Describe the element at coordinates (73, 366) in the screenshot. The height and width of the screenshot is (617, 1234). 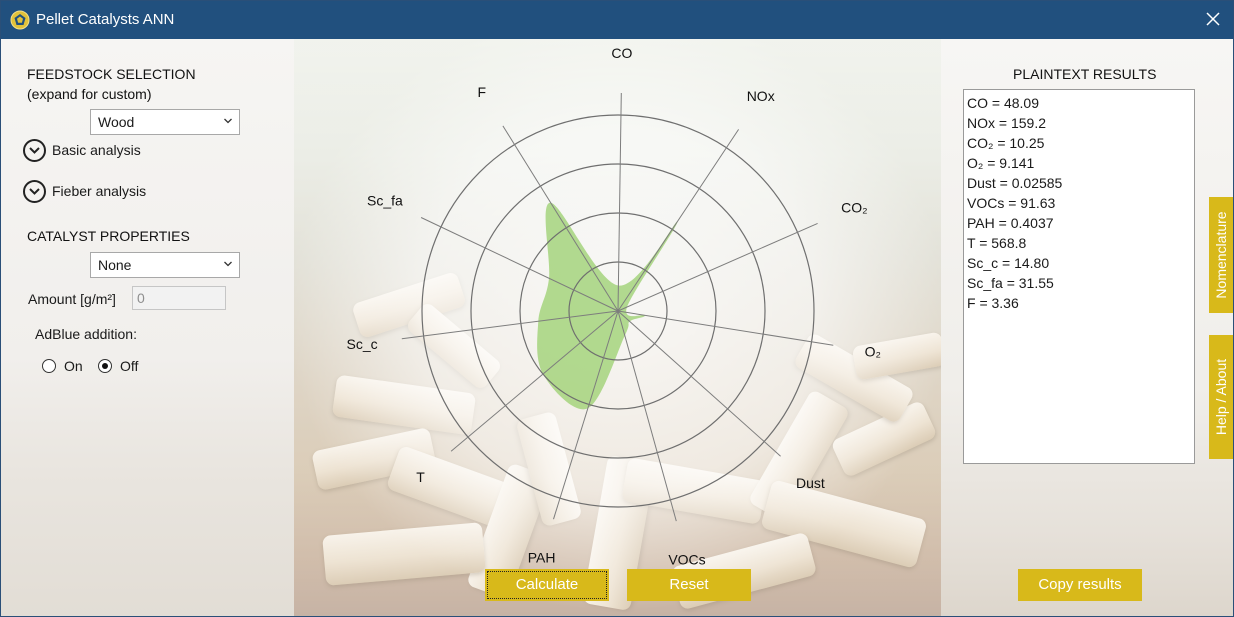
I see `adblue-on-label: On` at that location.